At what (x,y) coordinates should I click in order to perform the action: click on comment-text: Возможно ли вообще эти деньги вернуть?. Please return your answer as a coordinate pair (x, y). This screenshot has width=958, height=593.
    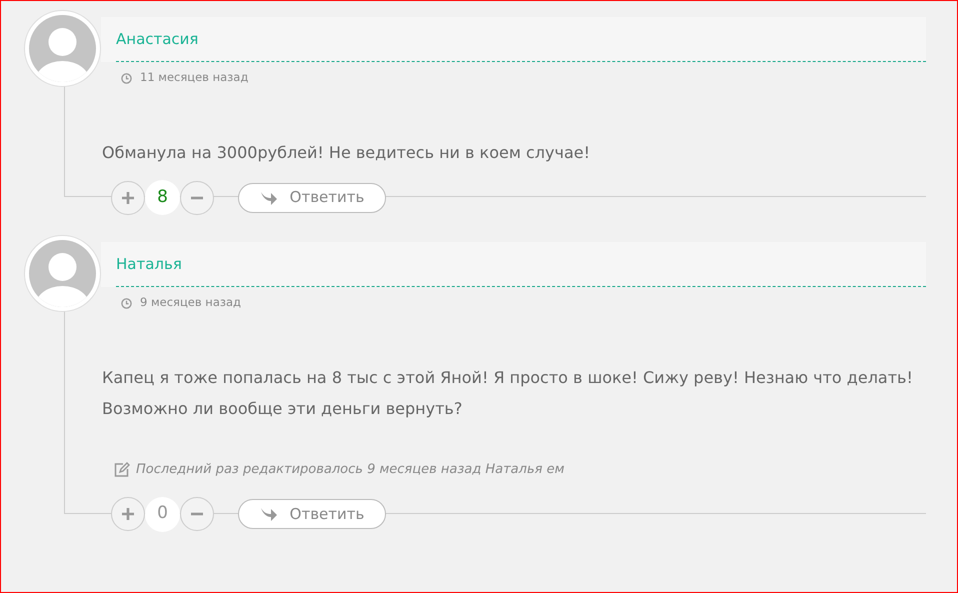
    Looking at the image, I should click on (283, 409).